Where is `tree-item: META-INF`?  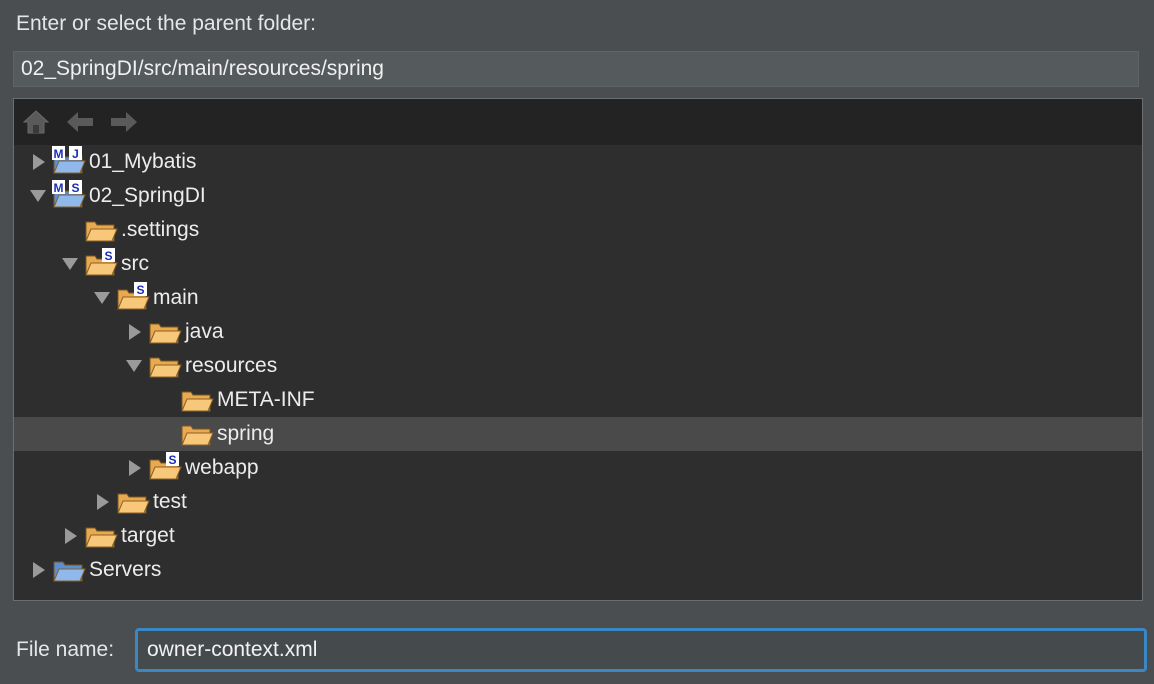 tree-item: META-INF is located at coordinates (578, 400).